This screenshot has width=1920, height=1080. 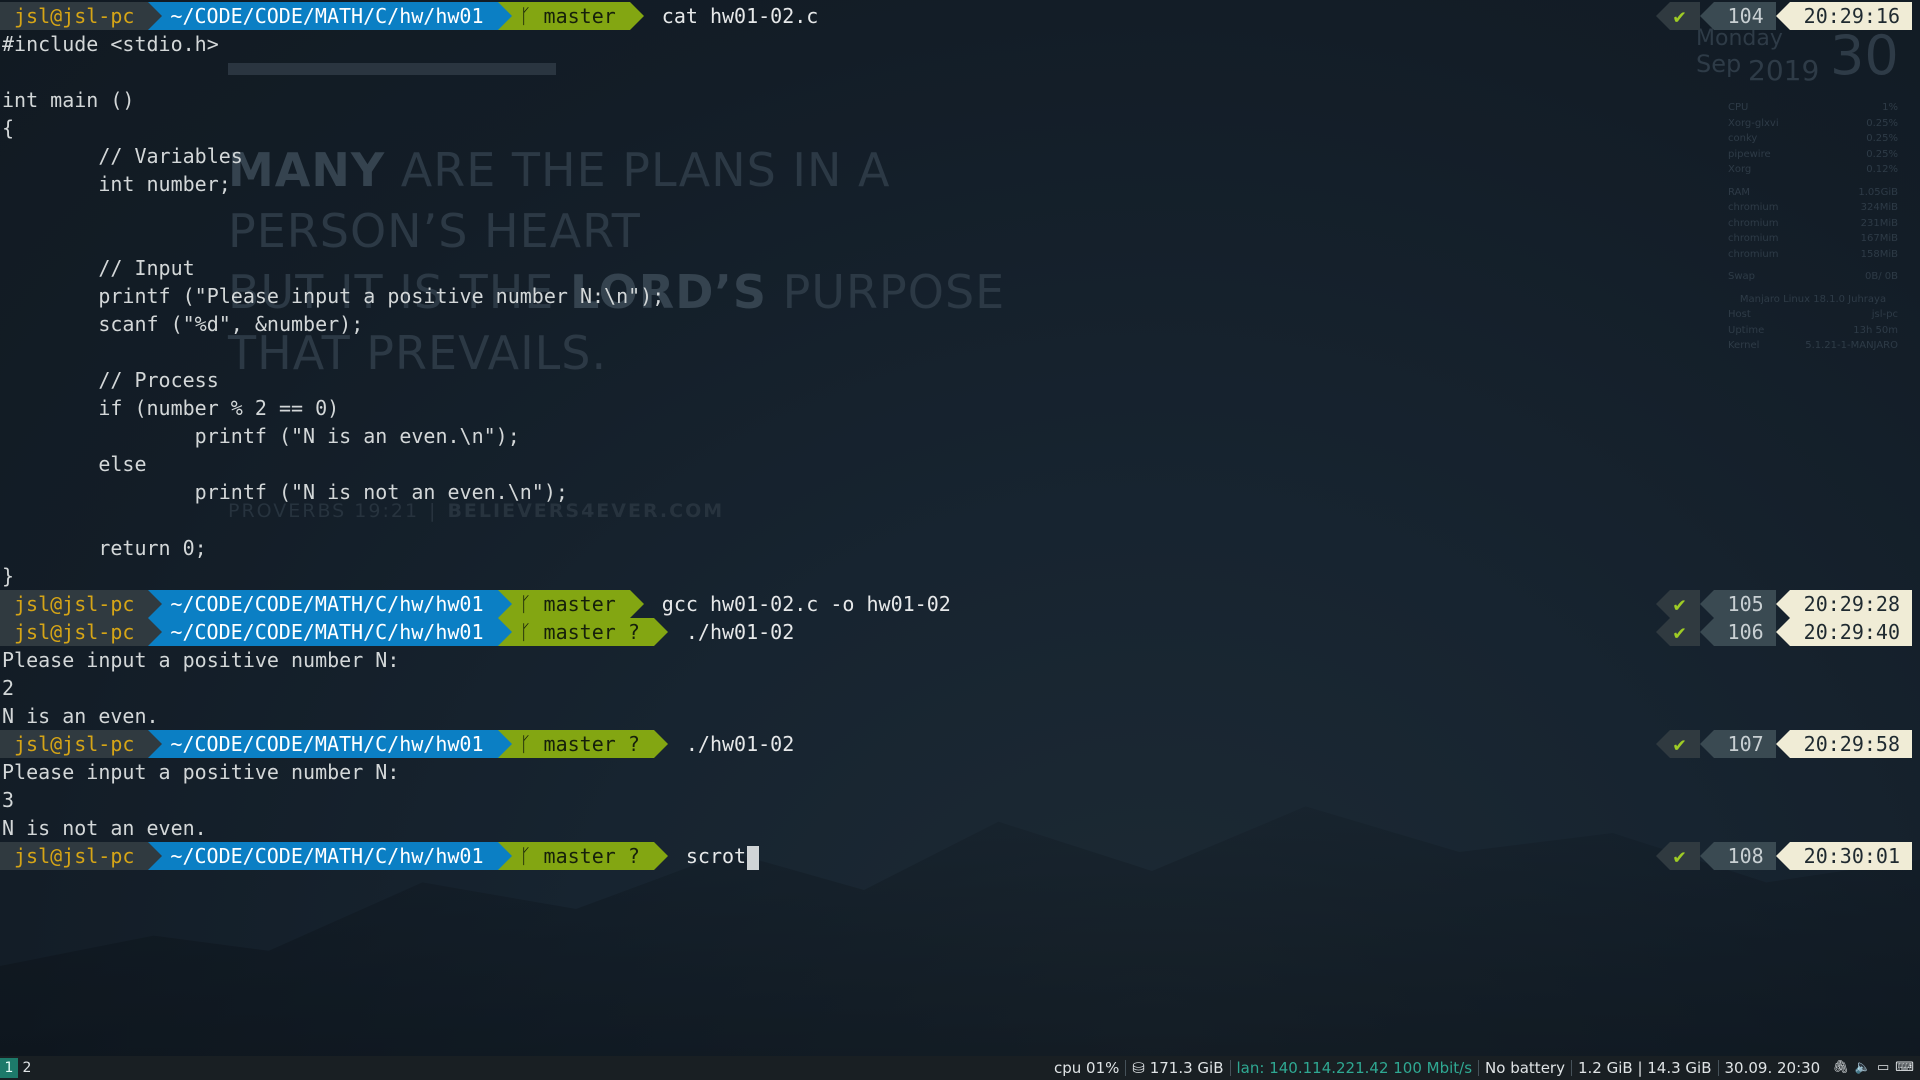 What do you see at coordinates (960, 548) in the screenshot?
I see `output-line: return 0;` at bounding box center [960, 548].